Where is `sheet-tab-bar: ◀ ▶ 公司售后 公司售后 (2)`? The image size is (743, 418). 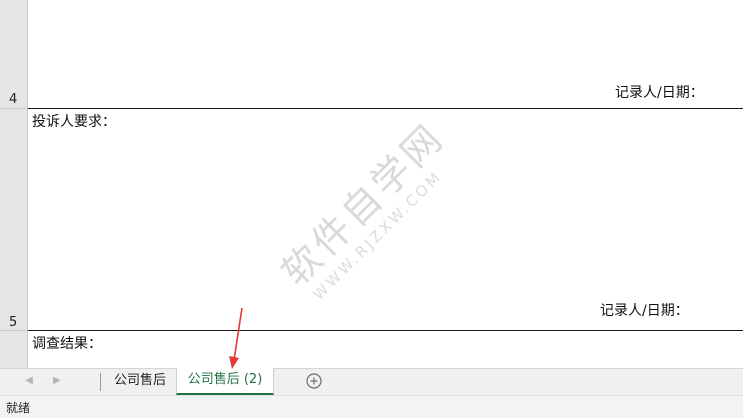 sheet-tab-bar: ◀ ▶ 公司售后 公司售后 (2) is located at coordinates (371, 381).